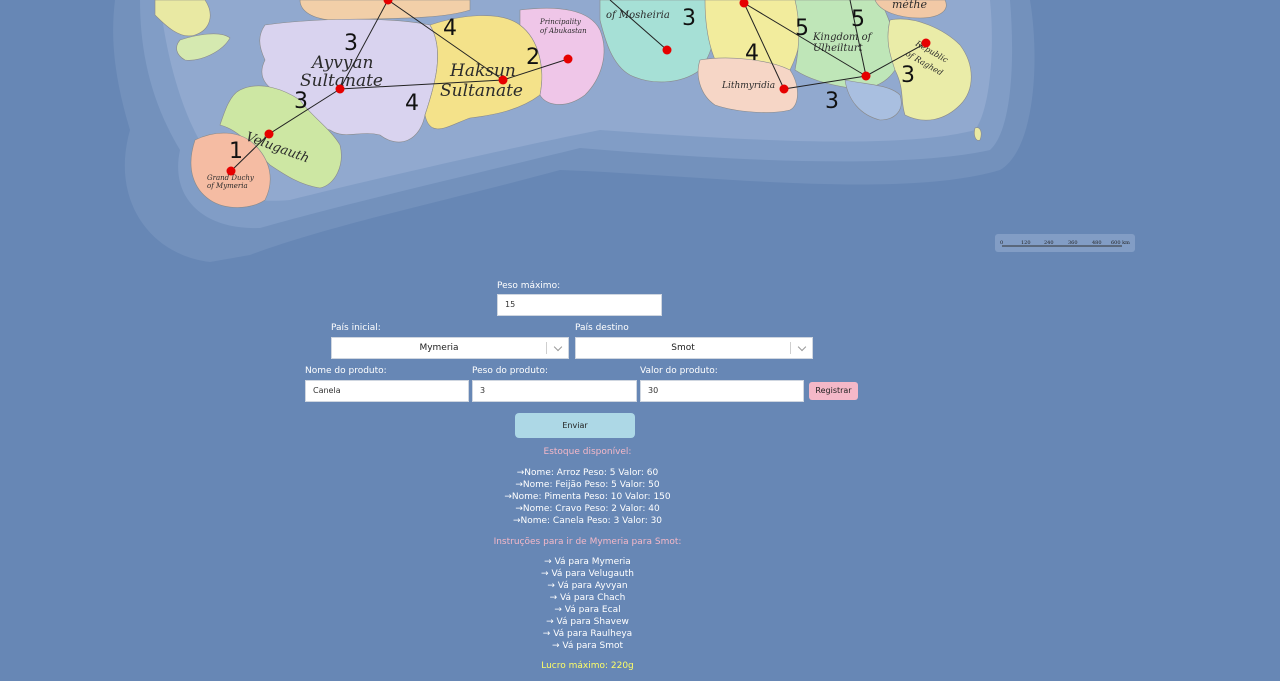 Image resolution: width=1280 pixels, height=681 pixels. What do you see at coordinates (563, 31) in the screenshot?
I see `label-abukastan-2: of Abukastan` at bounding box center [563, 31].